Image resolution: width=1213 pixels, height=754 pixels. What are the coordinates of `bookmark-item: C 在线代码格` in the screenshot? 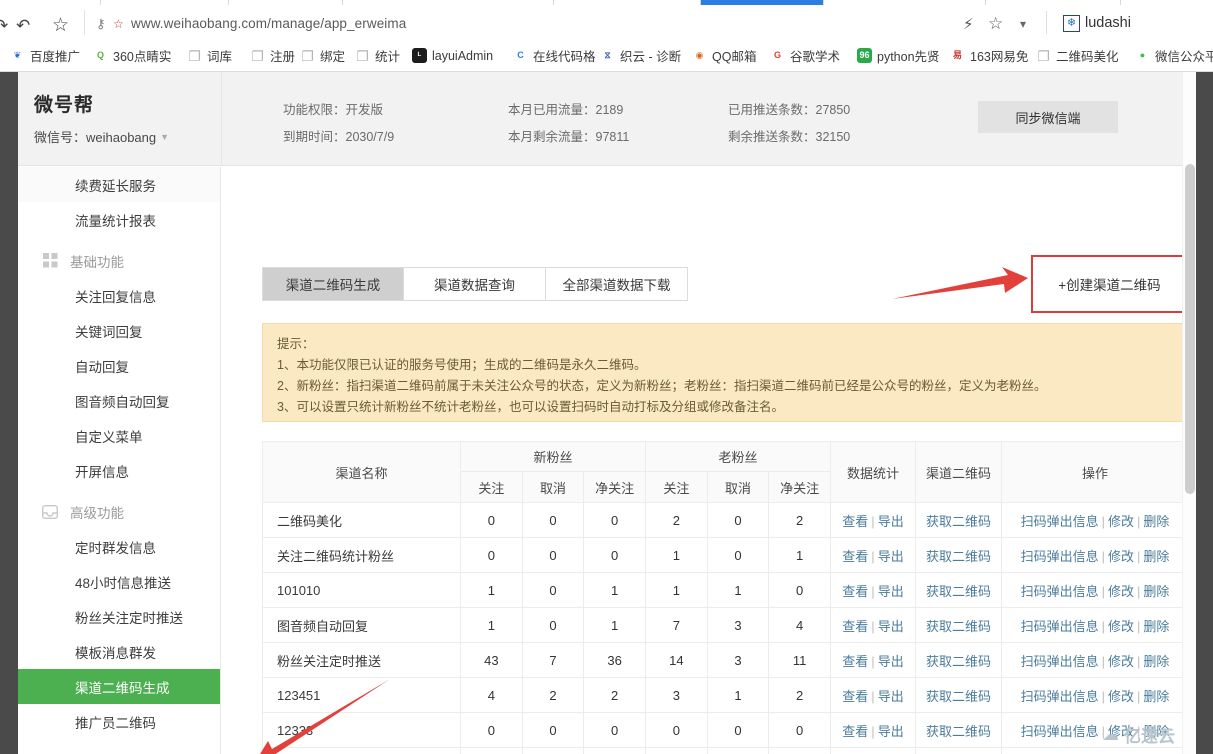 It's located at (554, 55).